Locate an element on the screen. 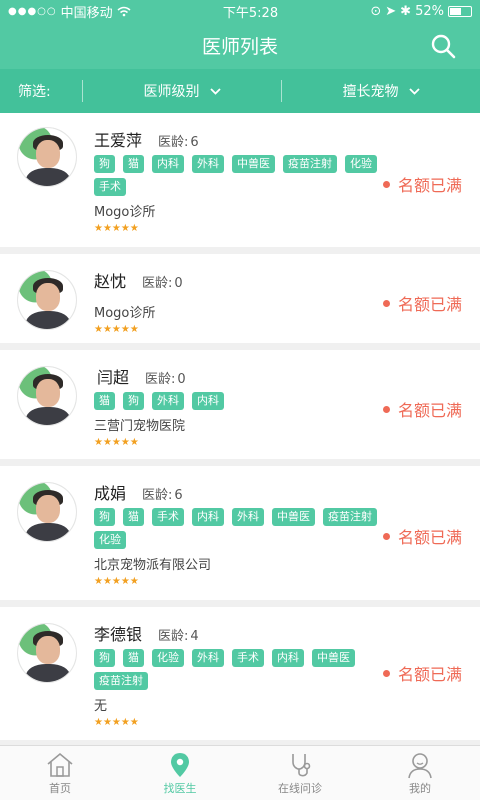 The height and width of the screenshot is (800, 480). doctor-name: 赵忱 is located at coordinates (110, 281).